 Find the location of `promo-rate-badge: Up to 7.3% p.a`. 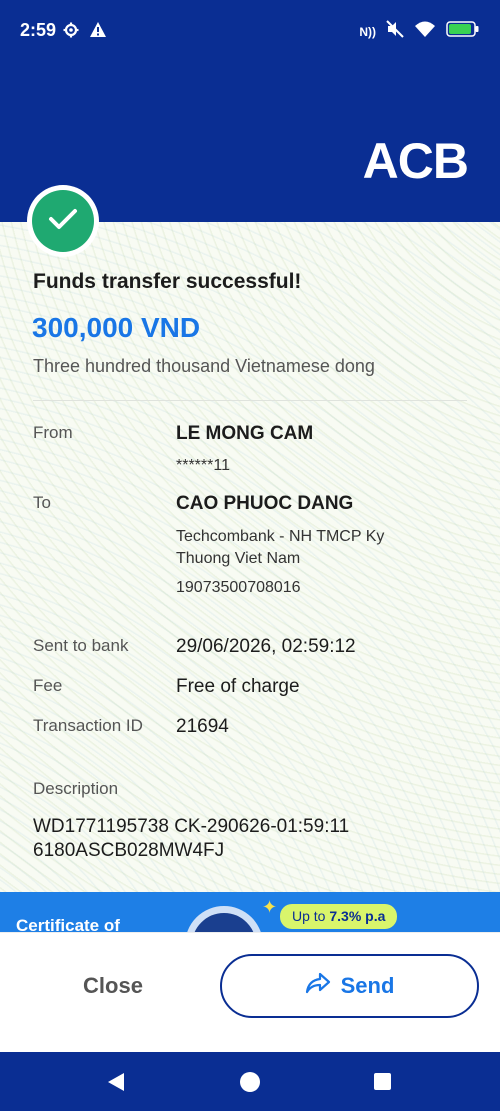

promo-rate-badge: Up to 7.3% p.a is located at coordinates (339, 916).